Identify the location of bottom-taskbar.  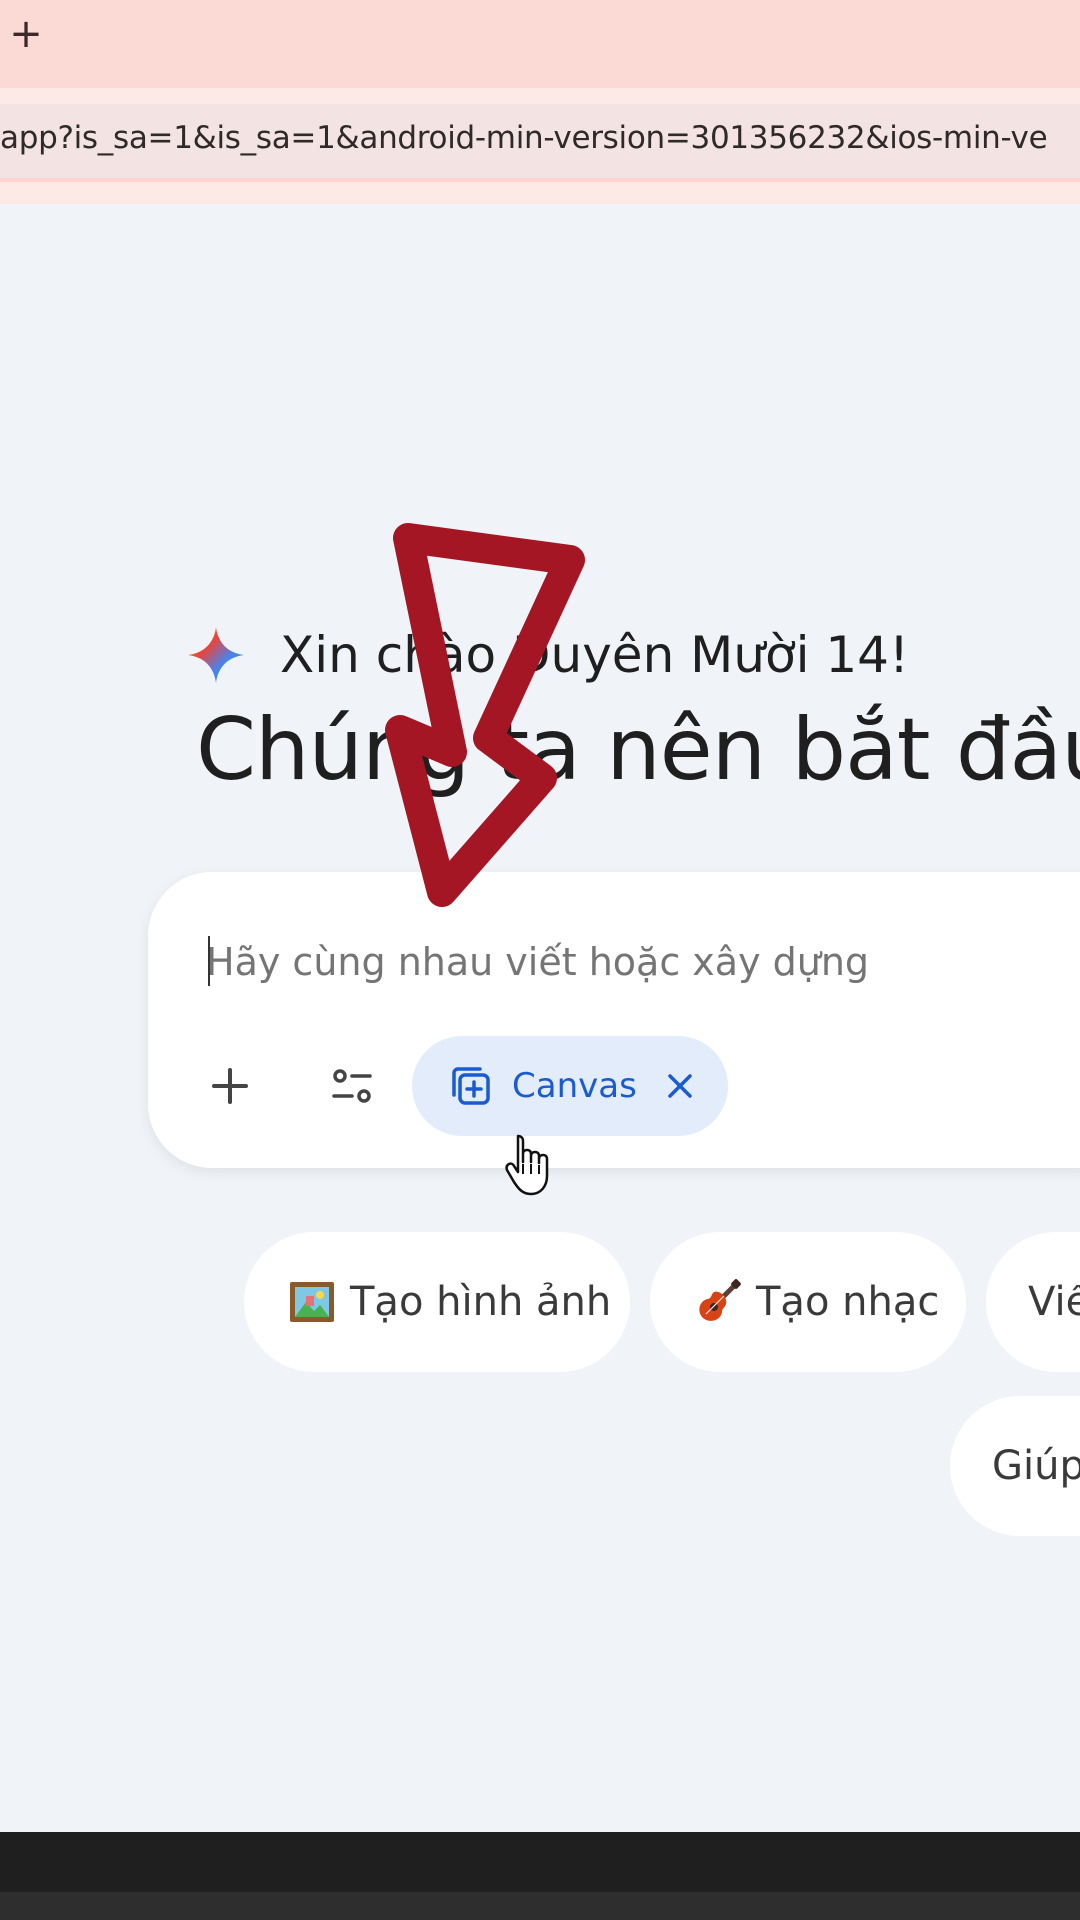
(540, 1876).